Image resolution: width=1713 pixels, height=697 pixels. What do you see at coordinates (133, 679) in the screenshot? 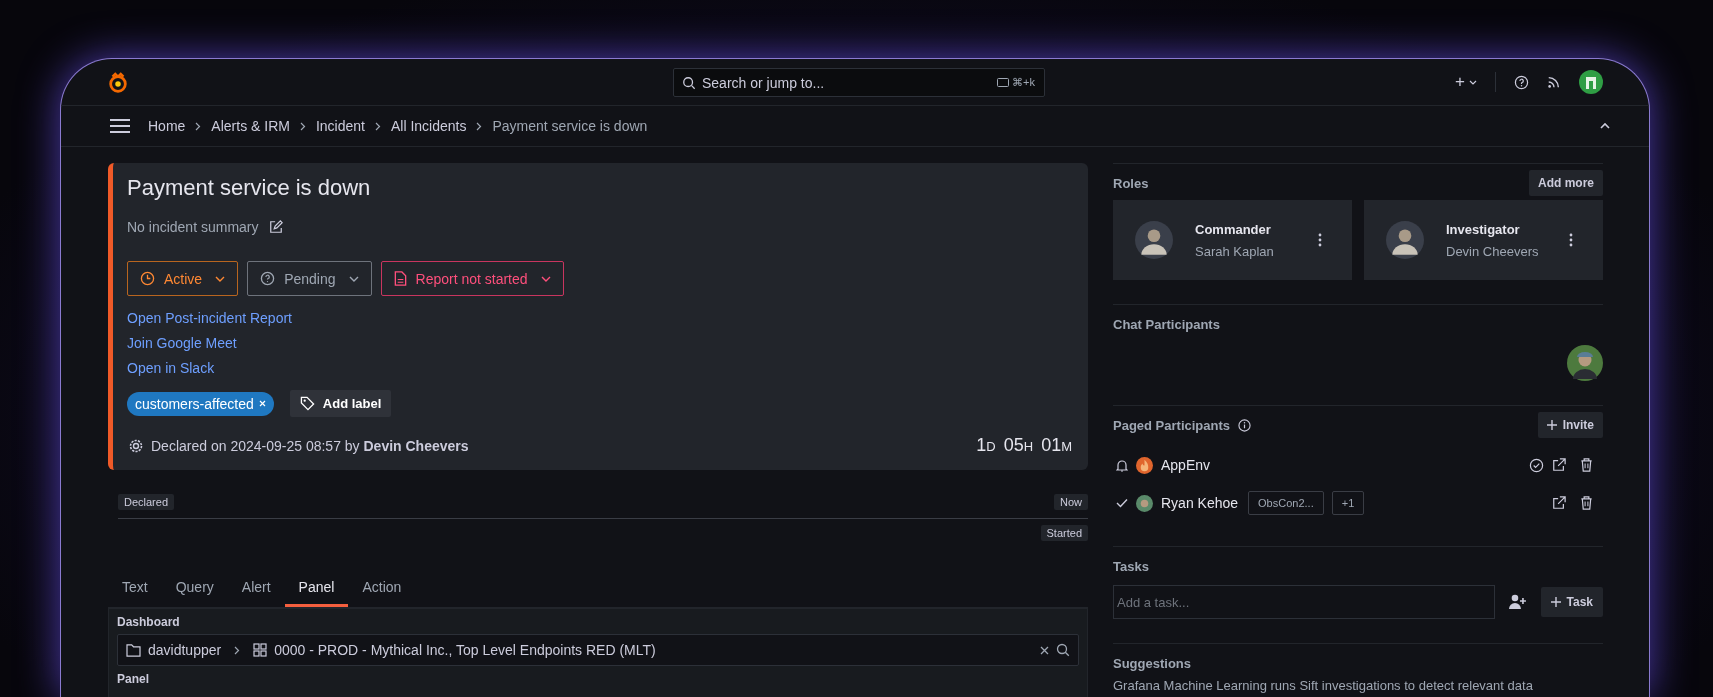
I see `field-label: Panel` at bounding box center [133, 679].